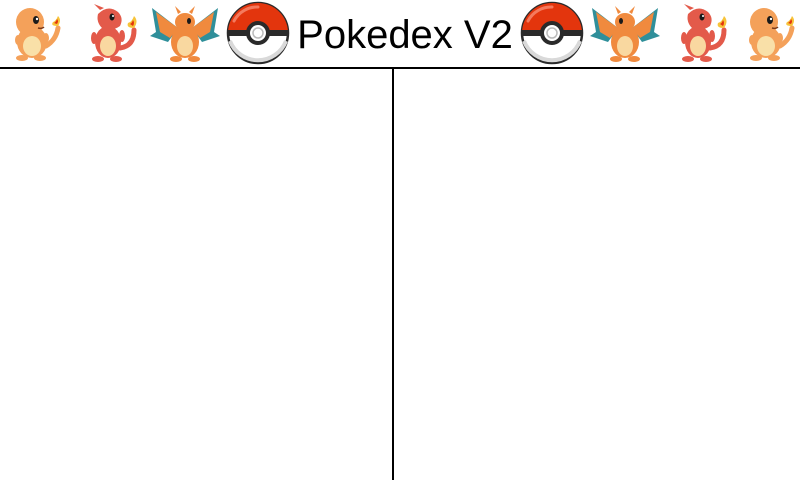  Describe the element at coordinates (405, 35) in the screenshot. I see `page-title: Pokedex V2` at that location.